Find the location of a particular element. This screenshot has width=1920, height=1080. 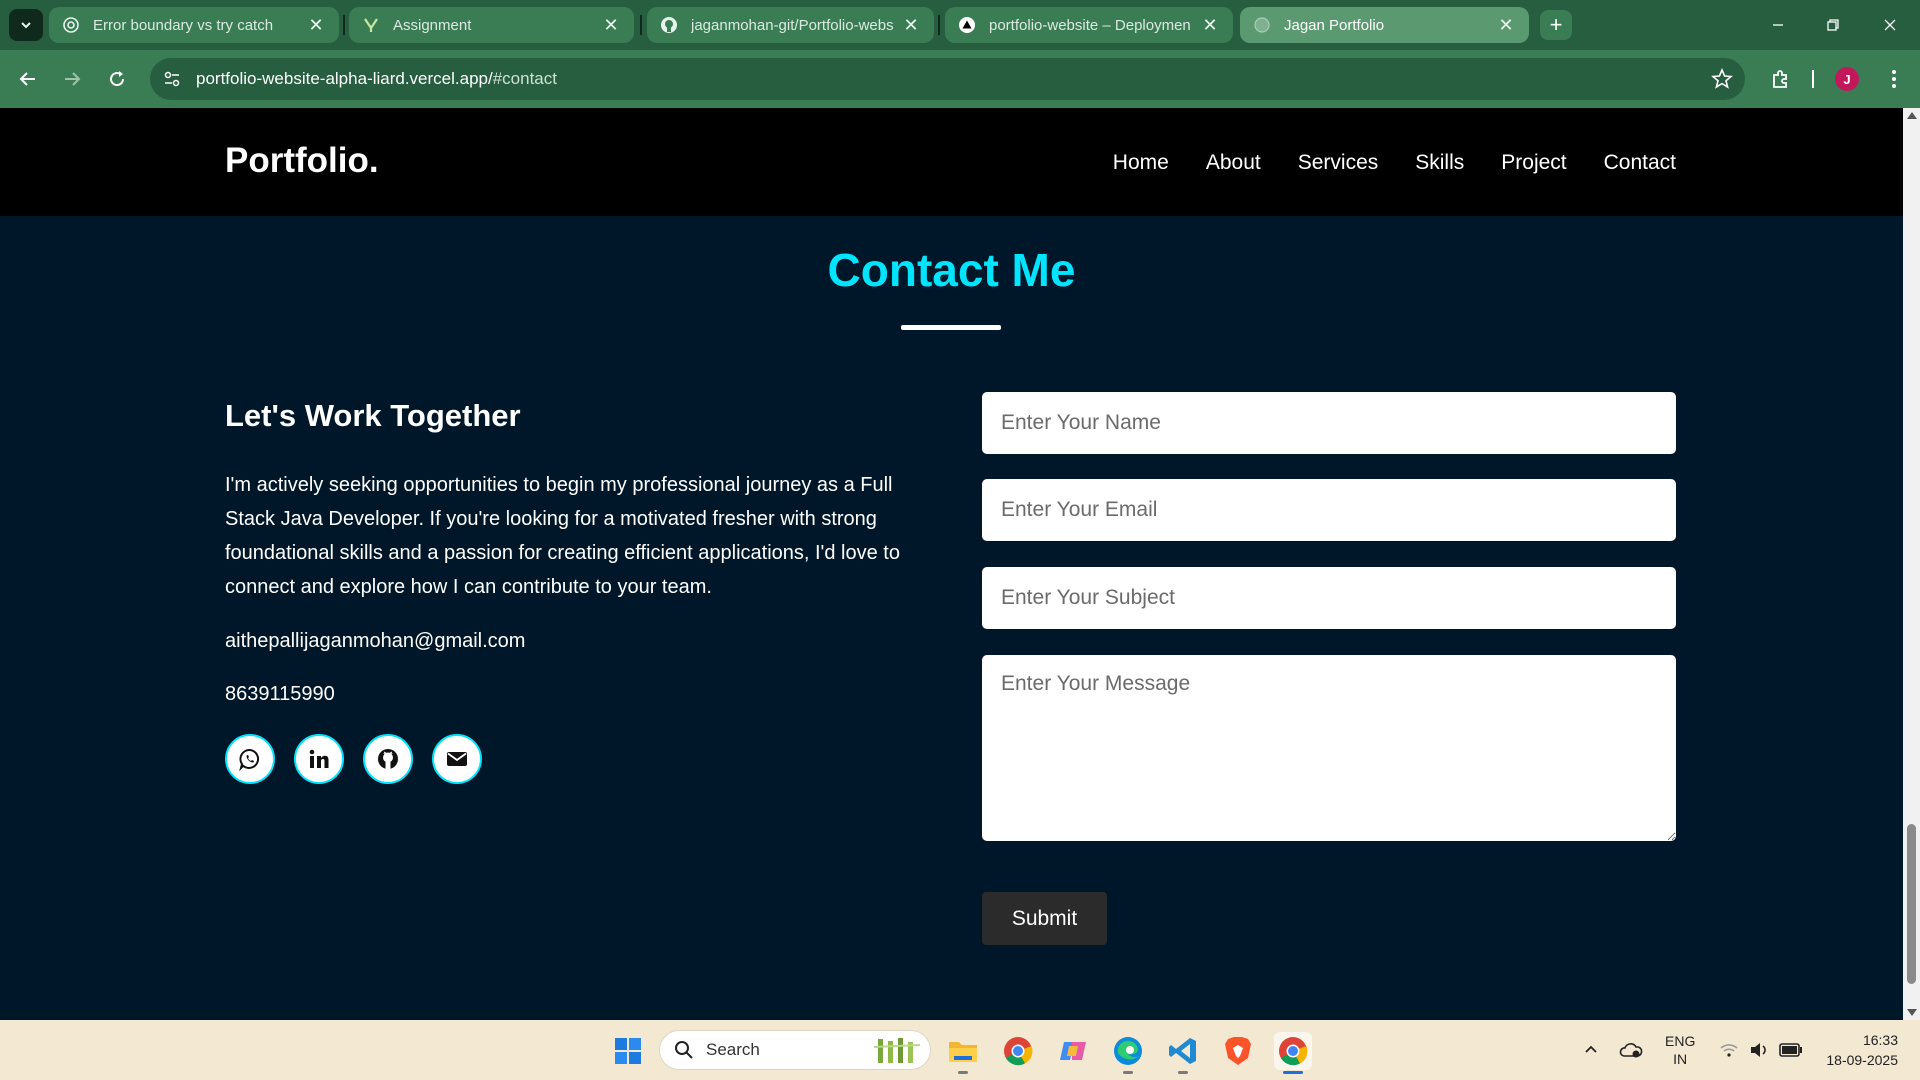

language-line-1: ENG is located at coordinates (1680, 1041).